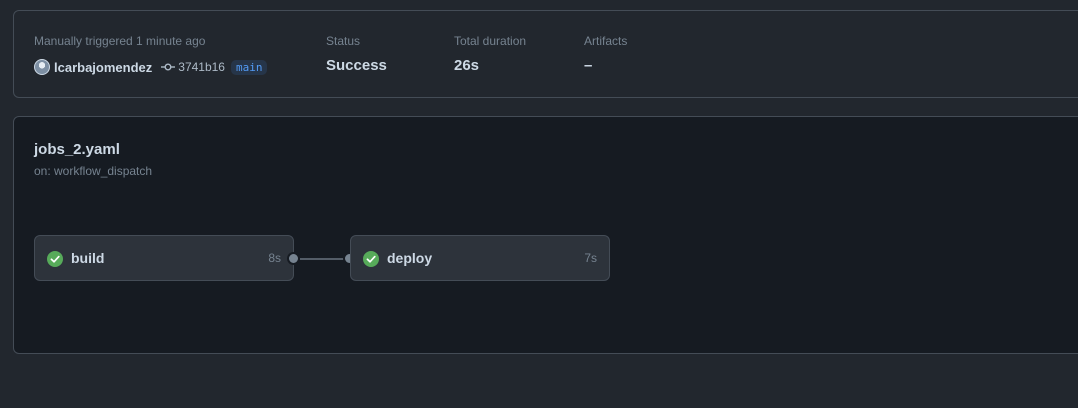 This screenshot has height=408, width=1078. Describe the element at coordinates (164, 258) in the screenshot. I see `job-build: build 8s` at that location.